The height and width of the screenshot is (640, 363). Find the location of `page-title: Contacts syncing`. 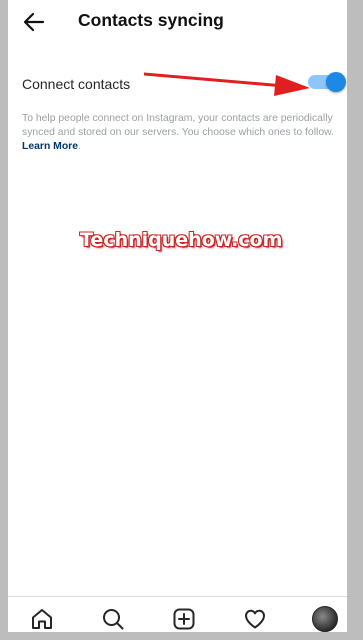

page-title: Contacts syncing is located at coordinates (151, 20).